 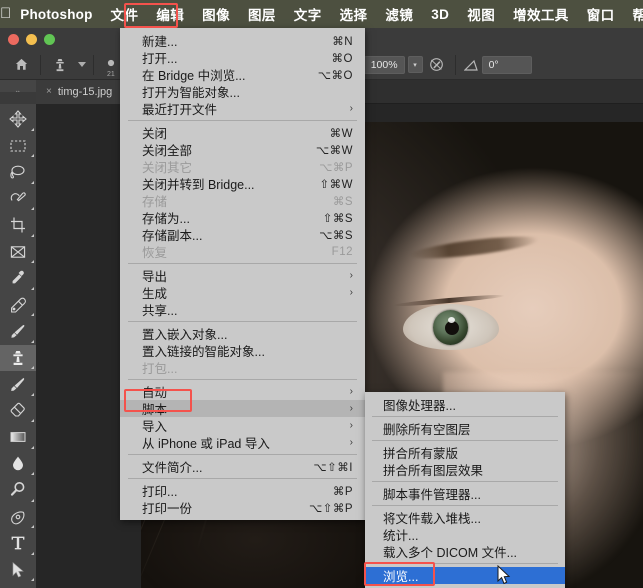 I want to click on file-menu-item-6: 关闭全部 ⌥⌘W, so click(x=242, y=149).